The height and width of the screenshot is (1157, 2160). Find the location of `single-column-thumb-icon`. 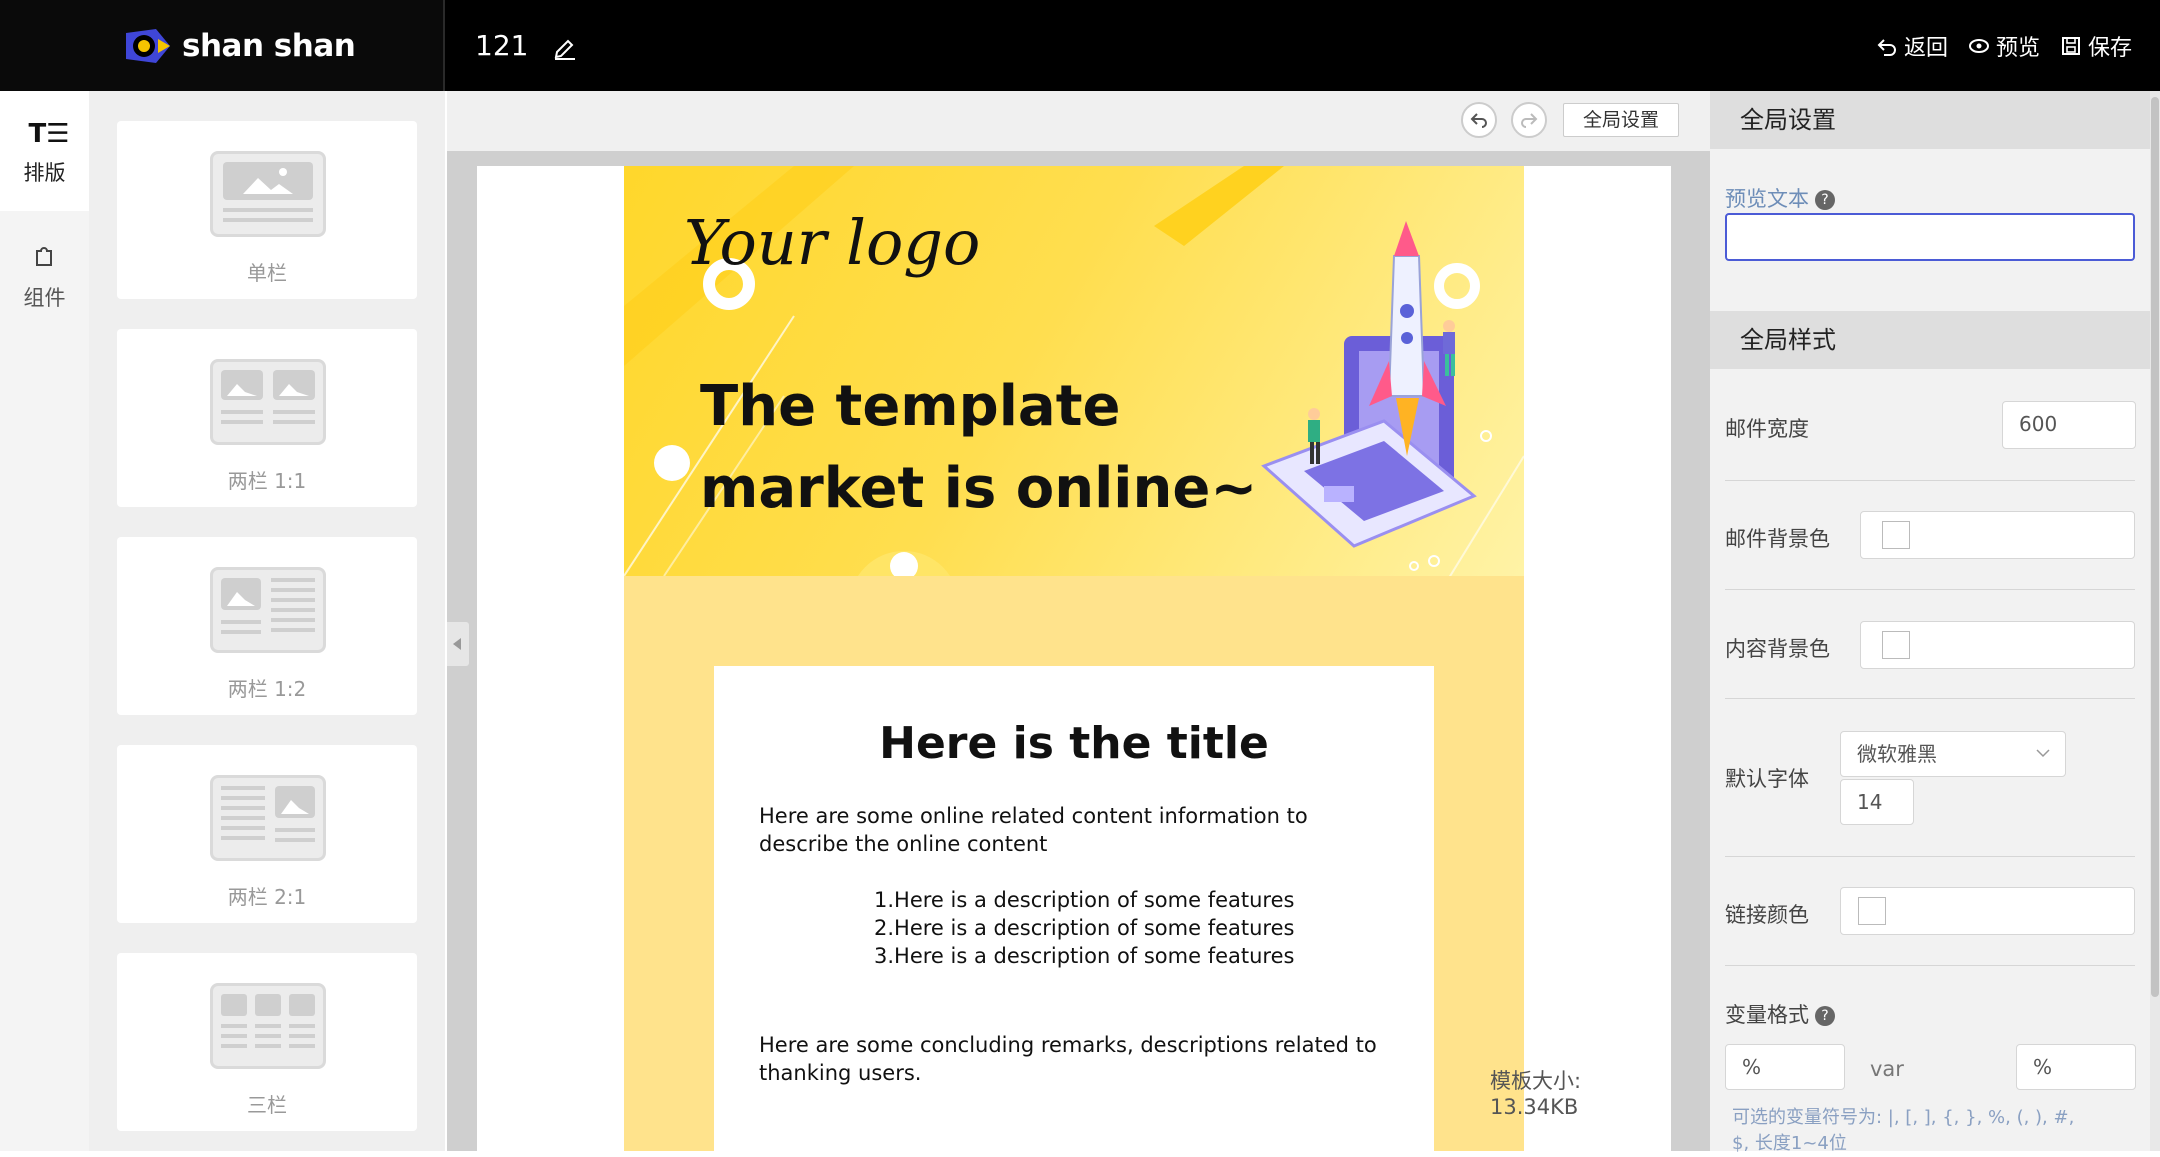

single-column-thumb-icon is located at coordinates (268, 194).